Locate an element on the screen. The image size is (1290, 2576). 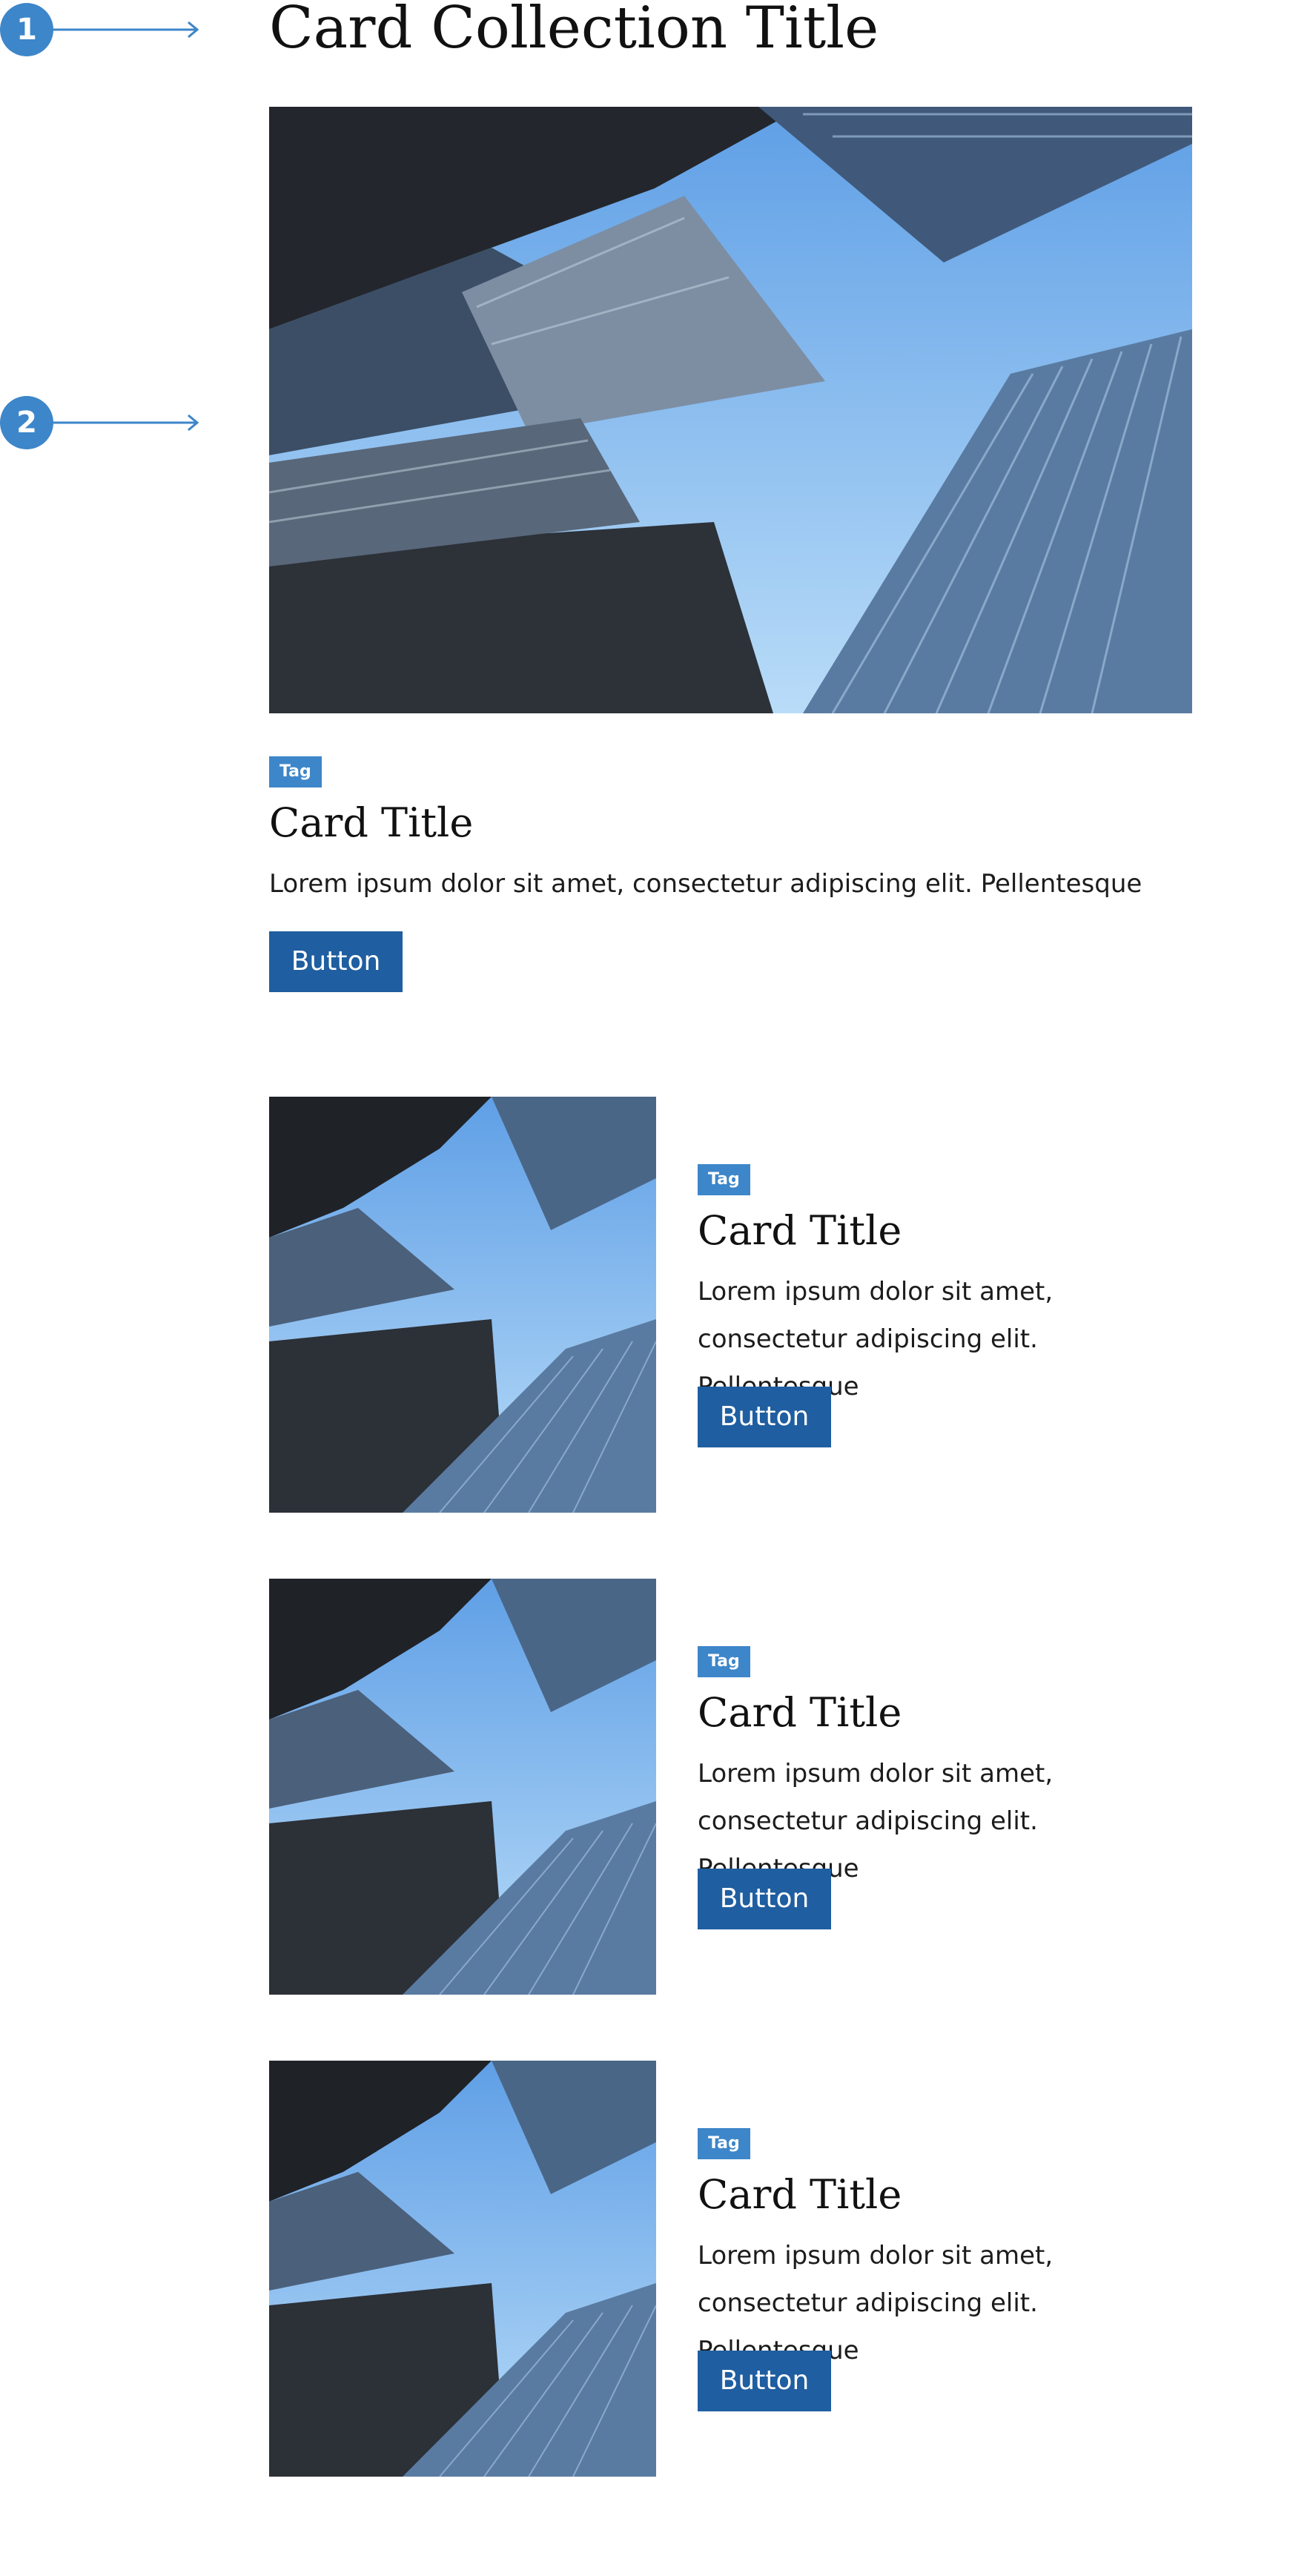
annotation-marker-2: 2 is located at coordinates (100, 422).